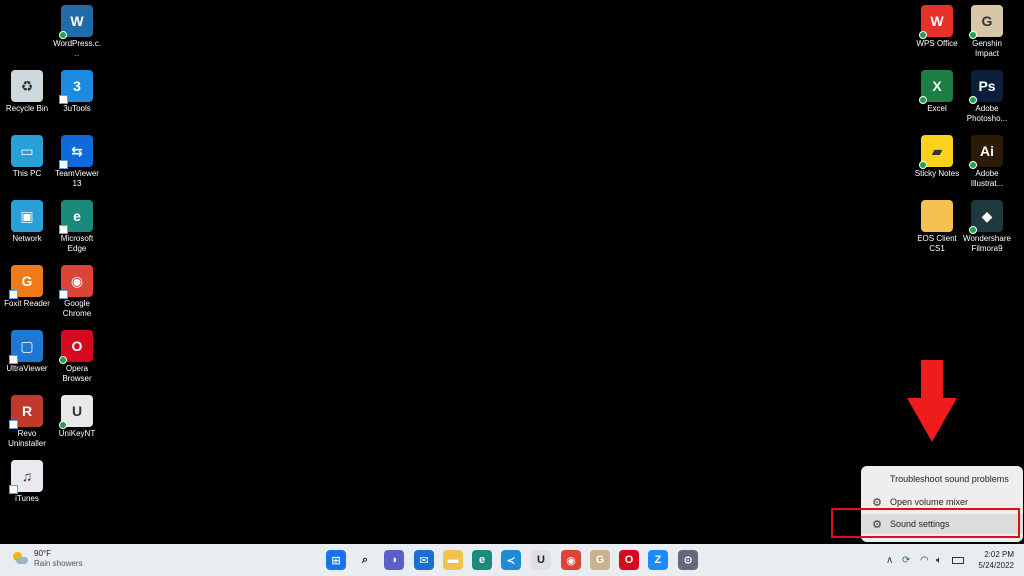 Image resolution: width=1024 pixels, height=576 pixels. I want to click on teams-chat-icon: ◑, so click(394, 560).